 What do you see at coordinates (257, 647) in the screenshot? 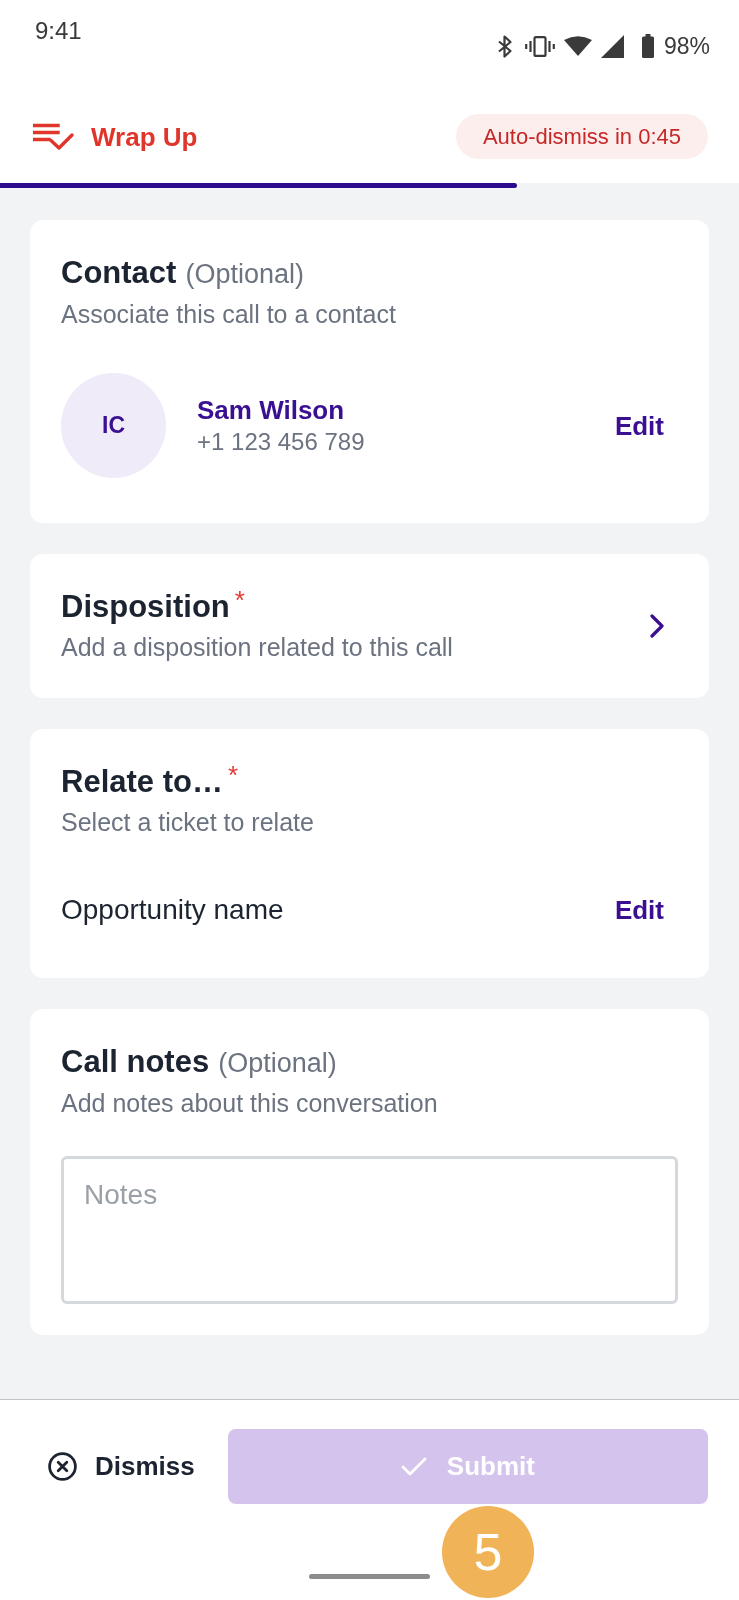
I see `section-subtitle: Add a disposition related to this call` at bounding box center [257, 647].